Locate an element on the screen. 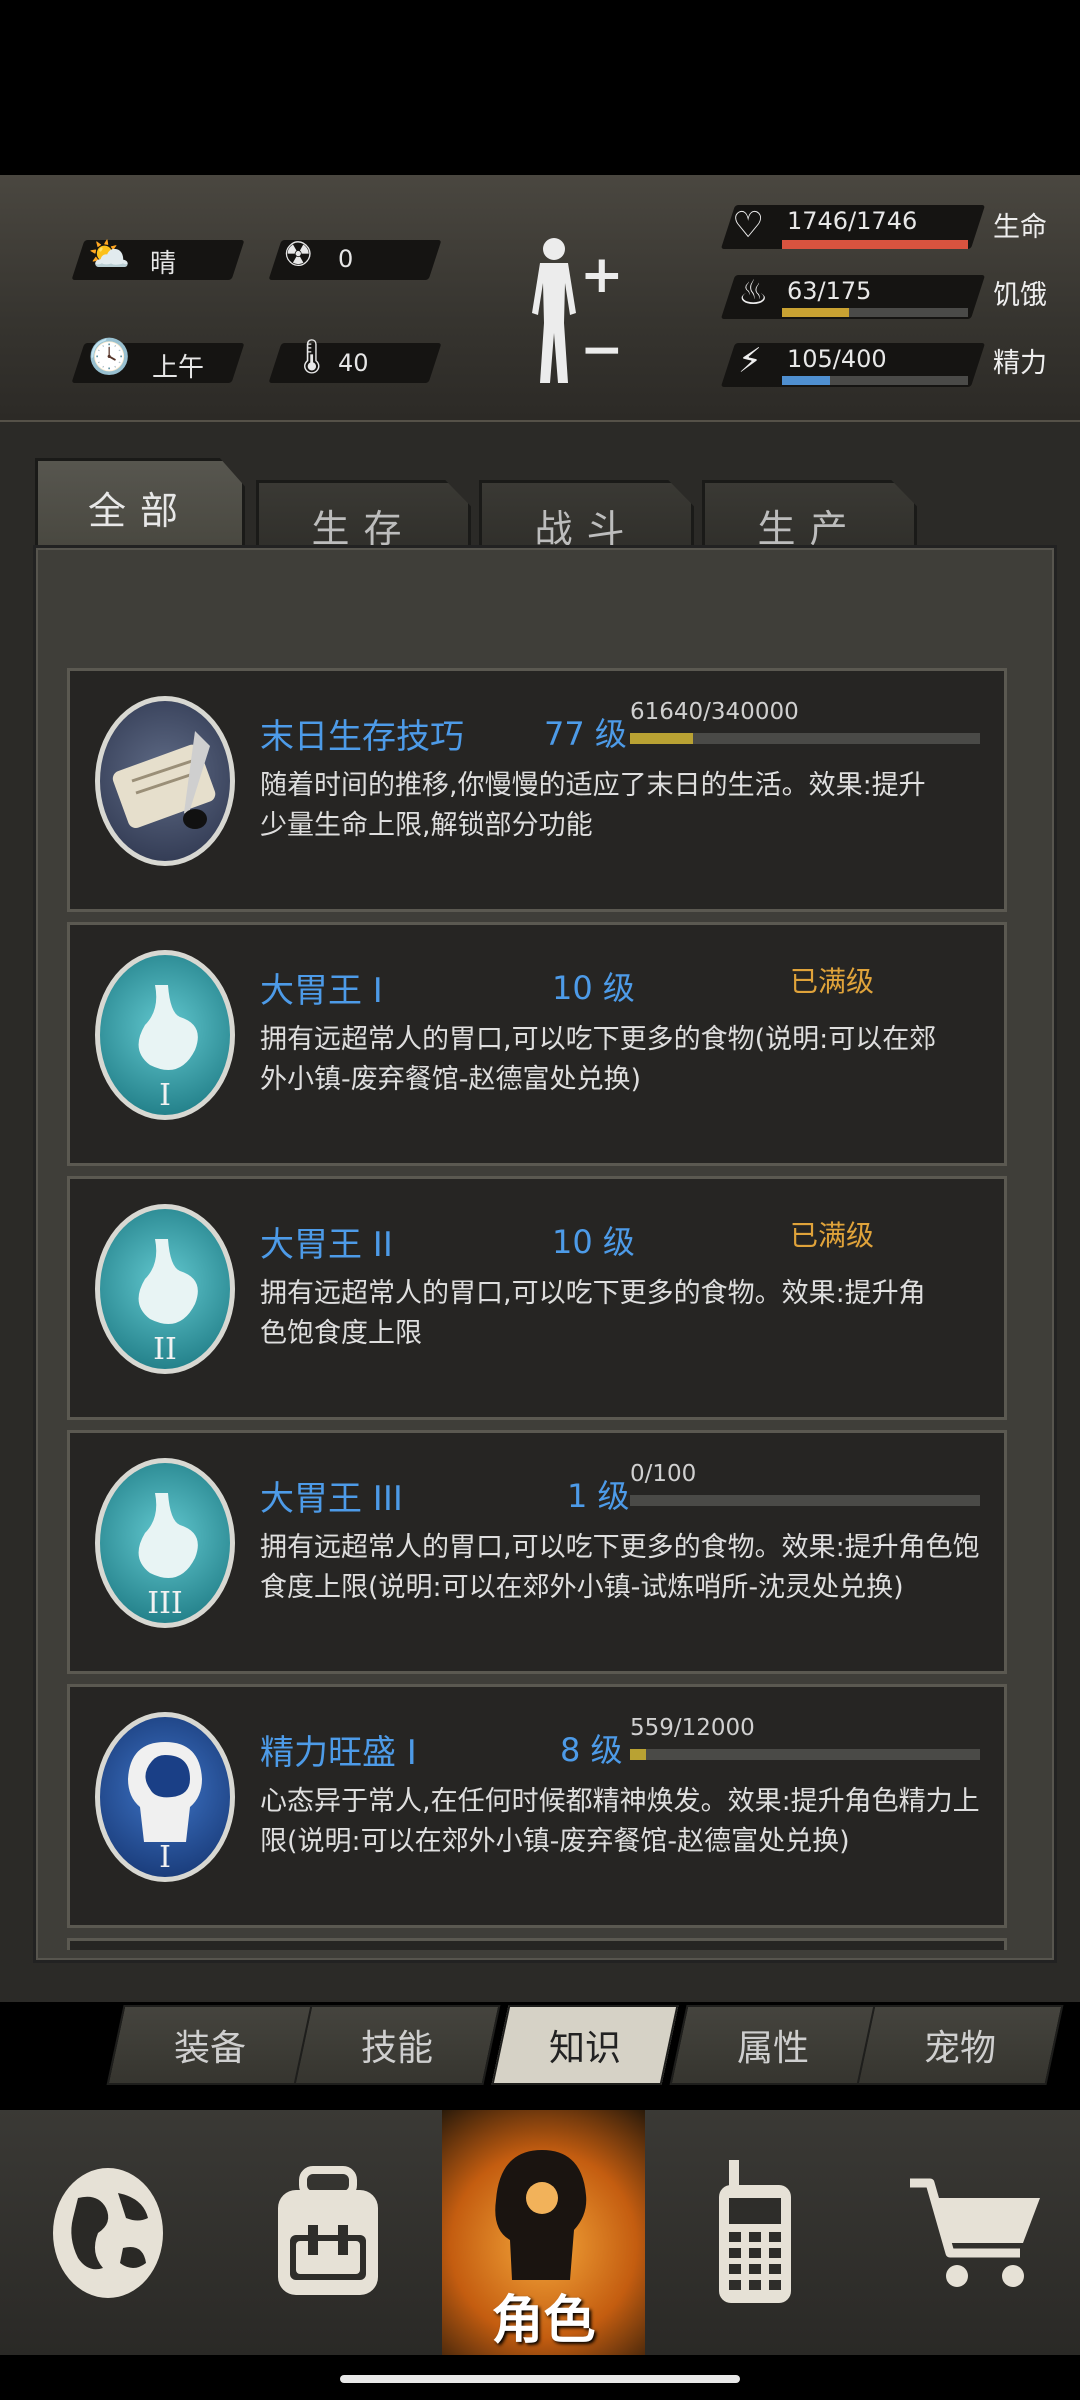  weather-text: 晴 is located at coordinates (163, 264).